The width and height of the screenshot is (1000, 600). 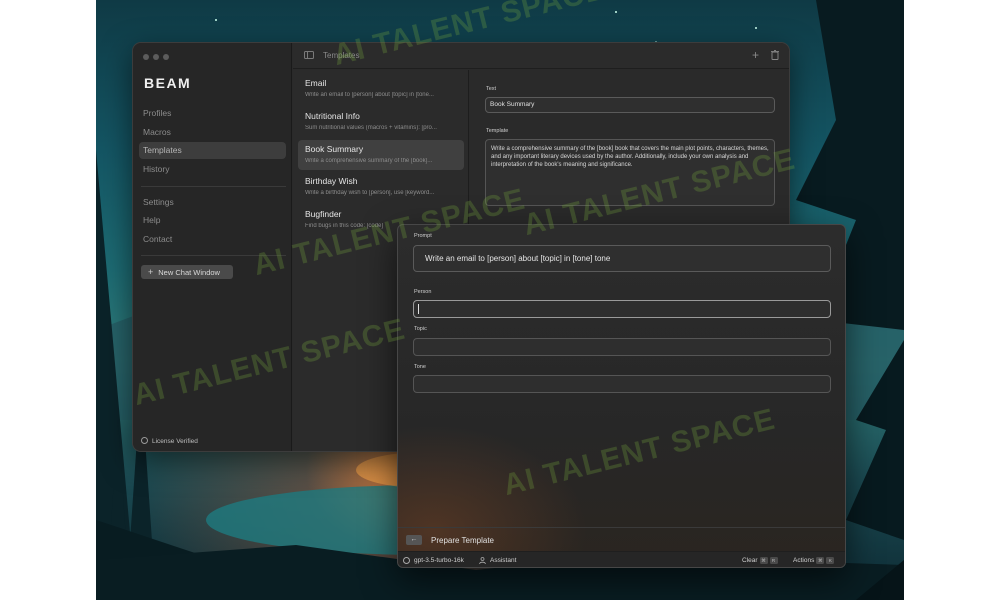 What do you see at coordinates (621, 527) in the screenshot?
I see `footer-divider` at bounding box center [621, 527].